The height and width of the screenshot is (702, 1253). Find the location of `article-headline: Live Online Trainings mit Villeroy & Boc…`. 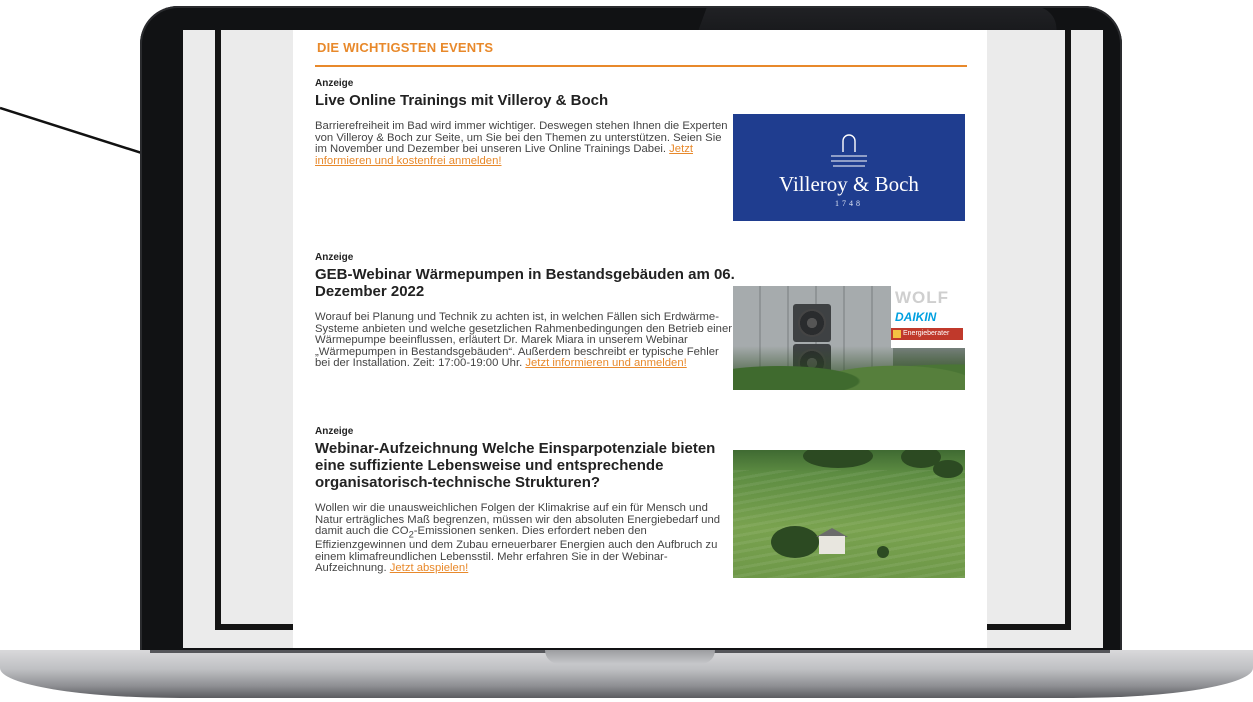

article-headline: Live Online Trainings mit Villeroy & Boc… is located at coordinates (525, 100).